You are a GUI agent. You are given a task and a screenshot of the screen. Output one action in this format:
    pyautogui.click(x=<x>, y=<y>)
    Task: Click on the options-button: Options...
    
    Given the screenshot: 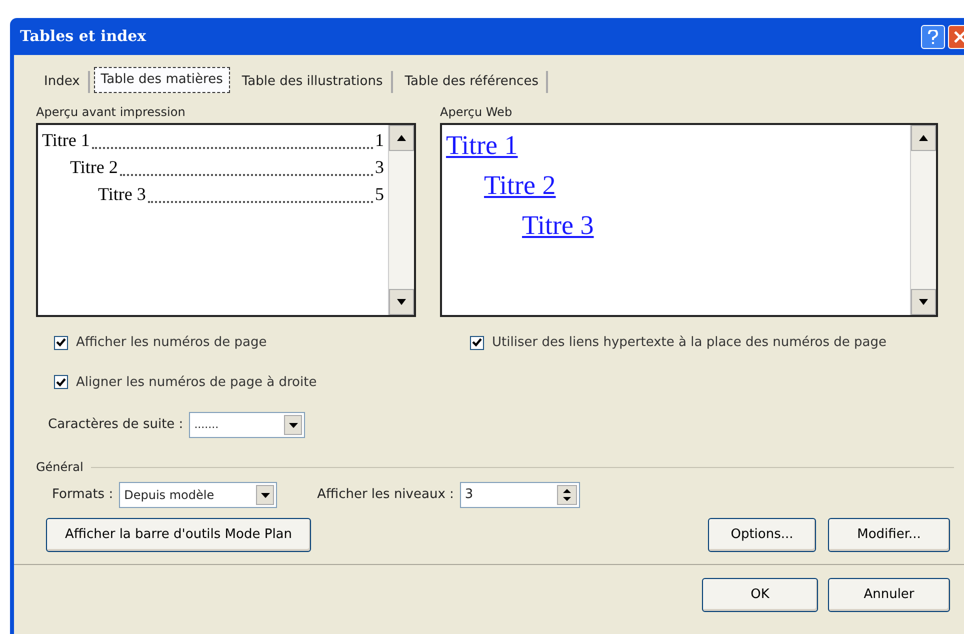 What is the action you would take?
    pyautogui.click(x=762, y=535)
    